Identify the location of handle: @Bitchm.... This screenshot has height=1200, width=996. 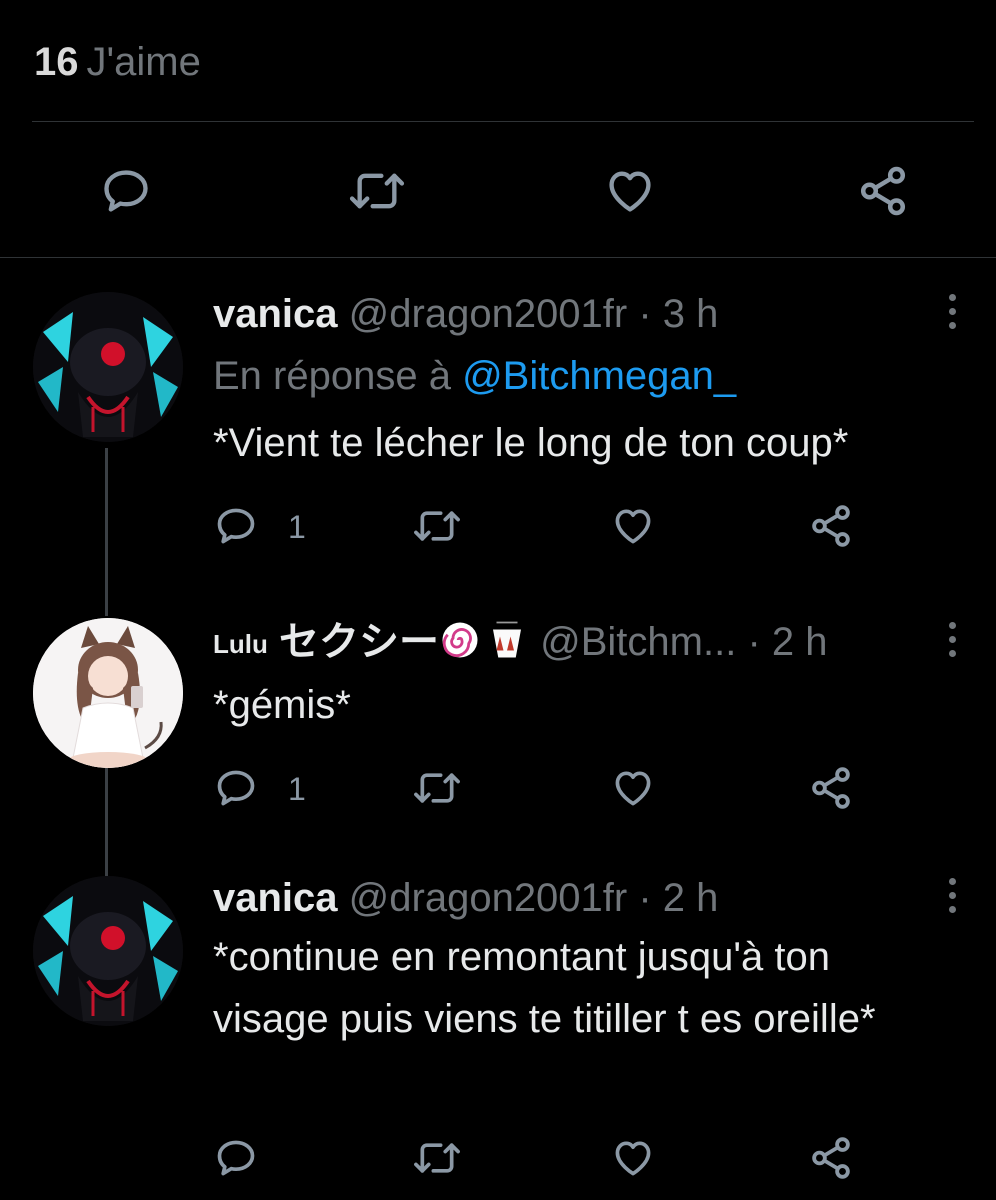
(638, 642).